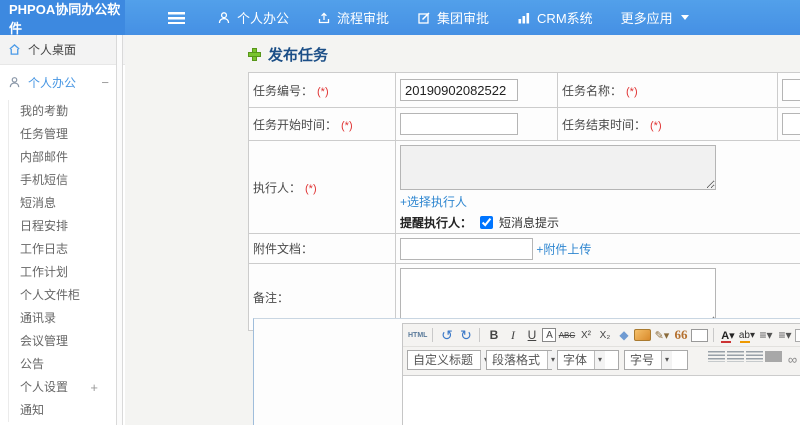 This screenshot has height=425, width=800. Describe the element at coordinates (72, 111) in the screenshot. I see `sidebar-item-attendance: 我的考勤` at that location.